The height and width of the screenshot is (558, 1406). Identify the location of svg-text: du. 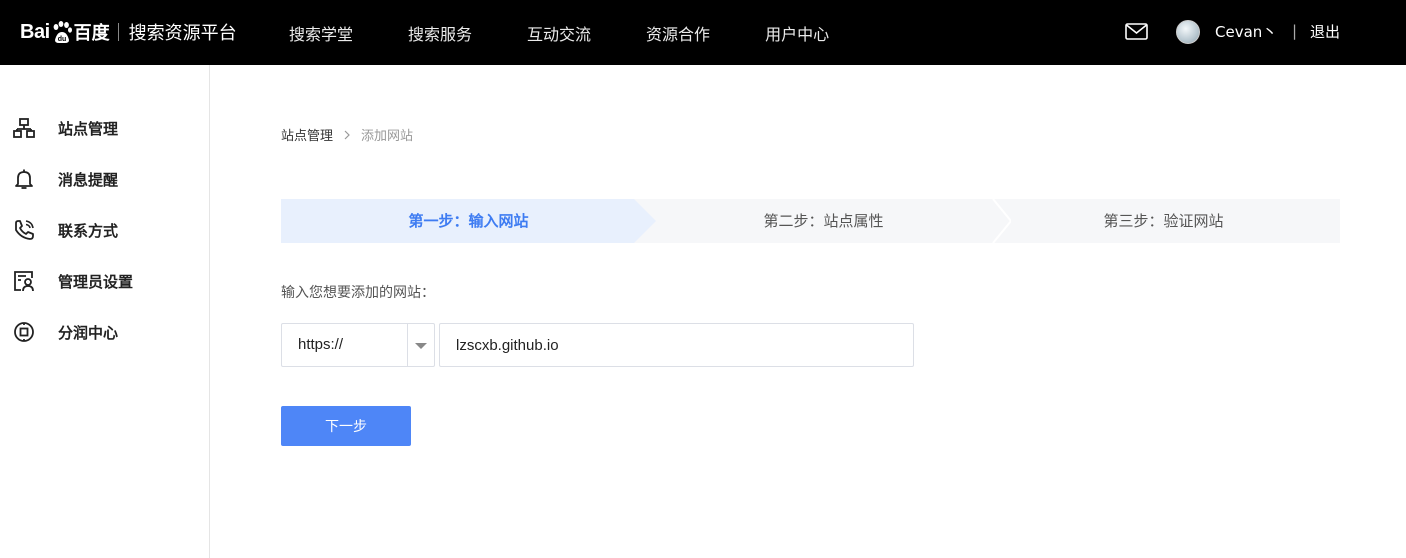
(61, 39).